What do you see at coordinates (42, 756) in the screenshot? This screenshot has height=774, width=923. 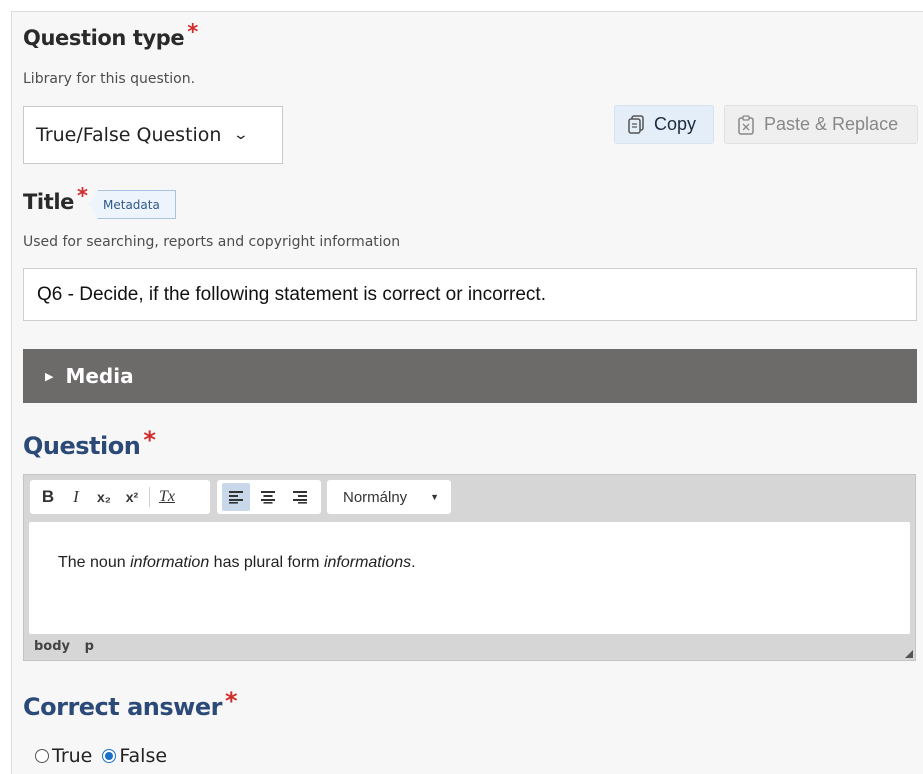 I see `radio-true` at bounding box center [42, 756].